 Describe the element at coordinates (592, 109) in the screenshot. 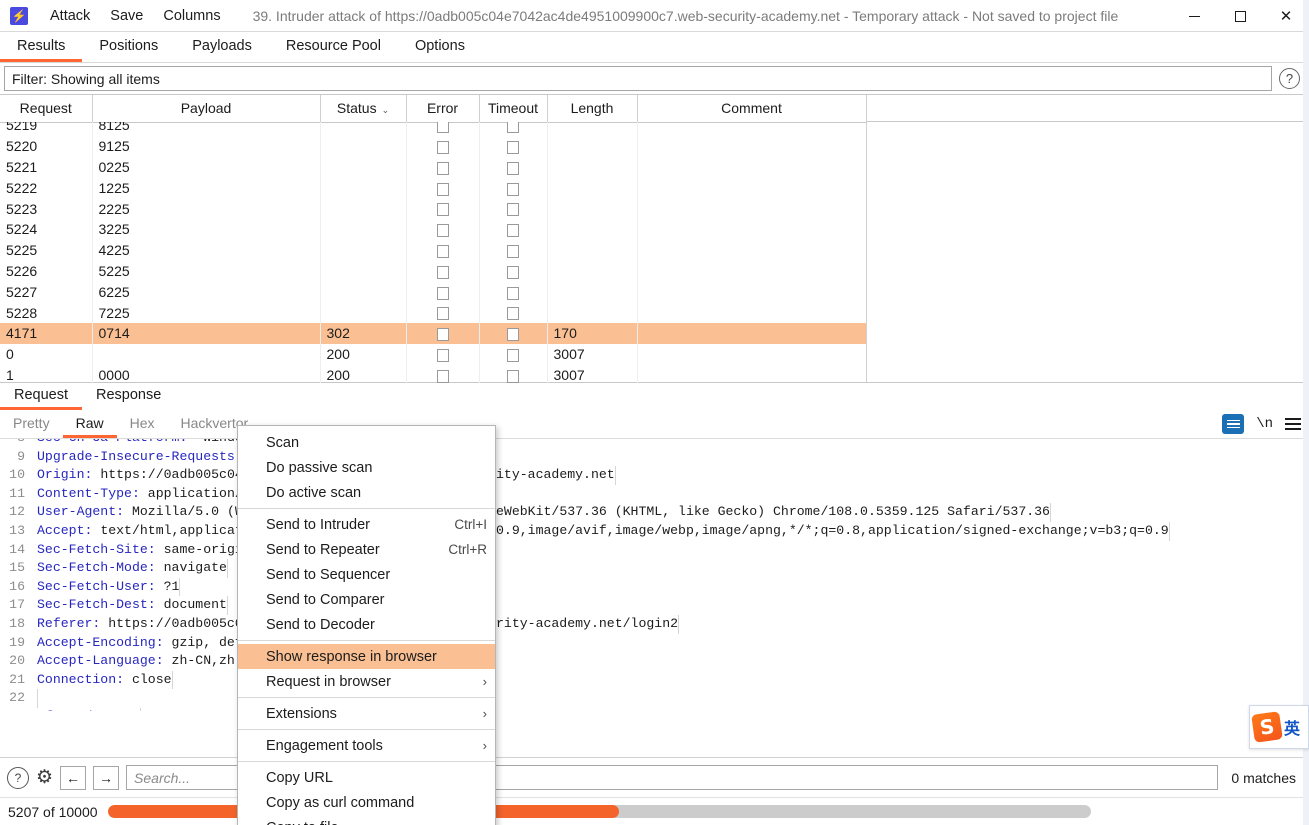

I see `column-header-length: Length` at that location.